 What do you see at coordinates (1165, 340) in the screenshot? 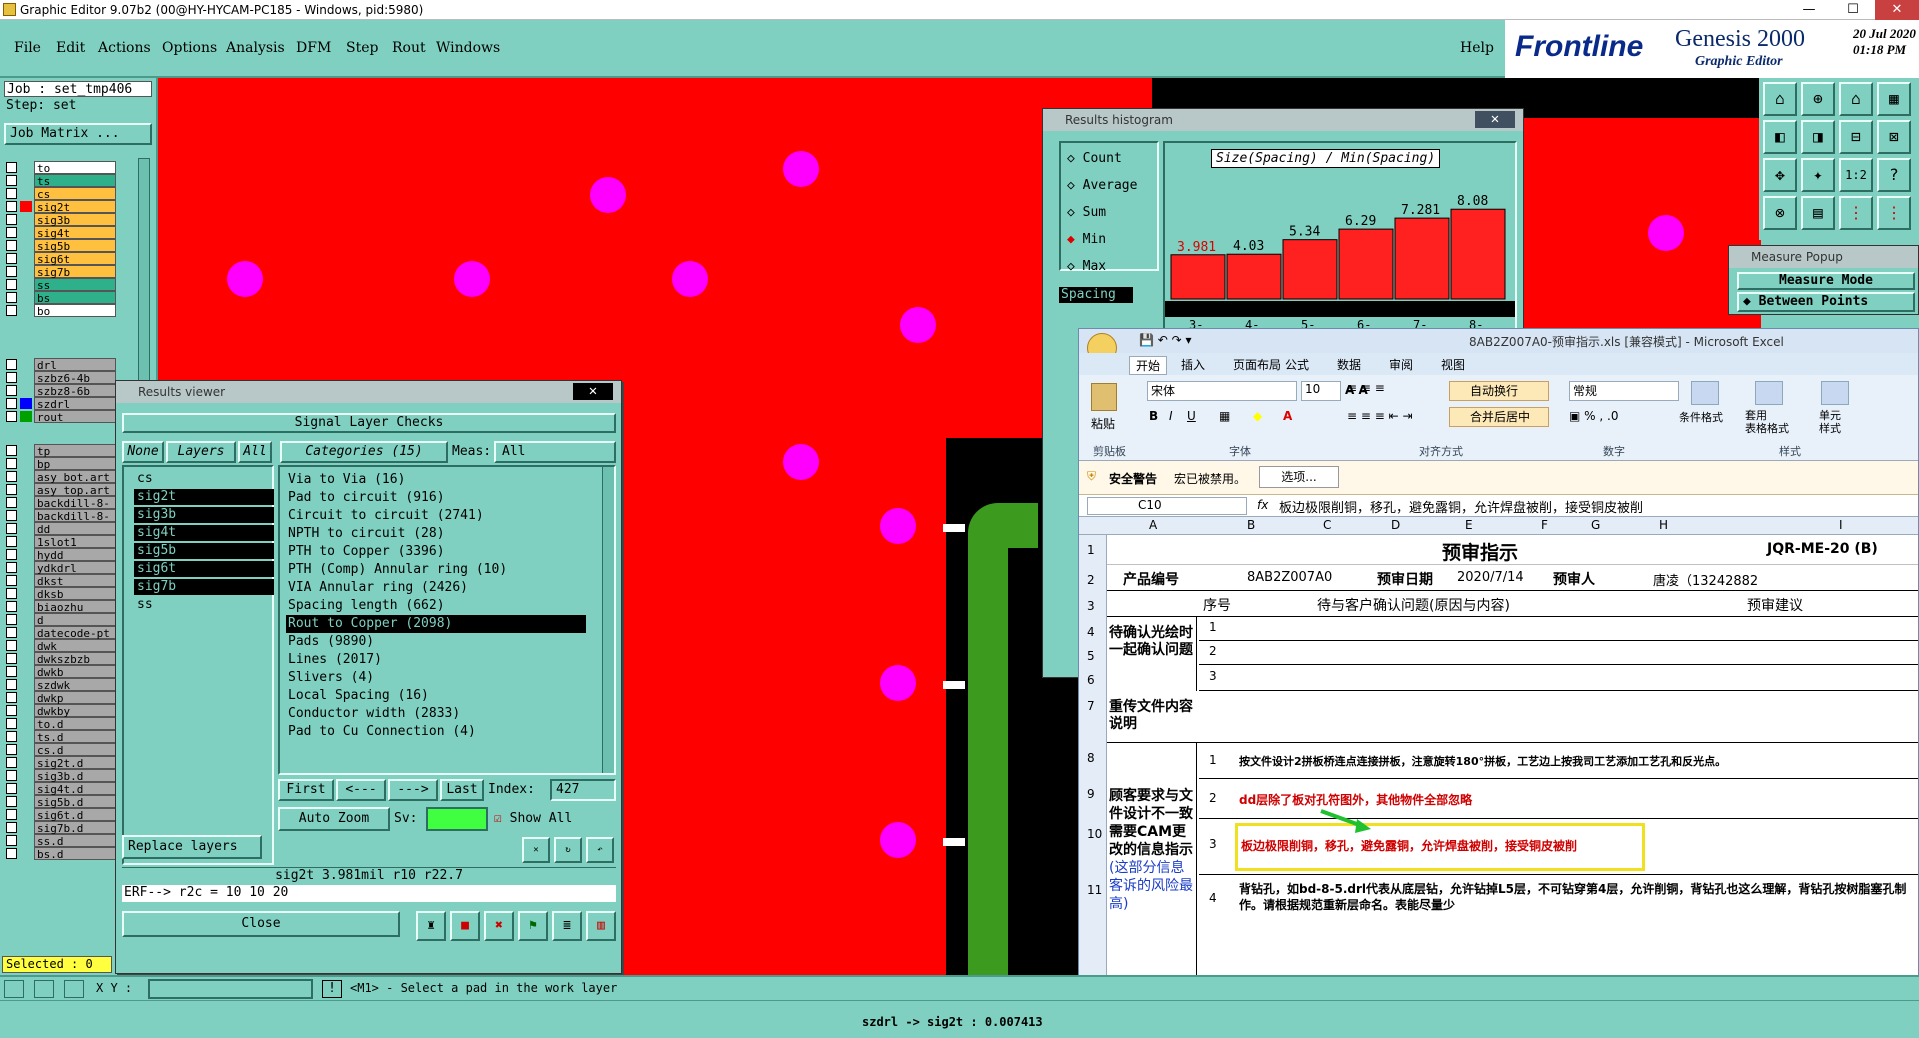
I see `quick-access-icons: 💾 ↶ ↷ ▾` at bounding box center [1165, 340].